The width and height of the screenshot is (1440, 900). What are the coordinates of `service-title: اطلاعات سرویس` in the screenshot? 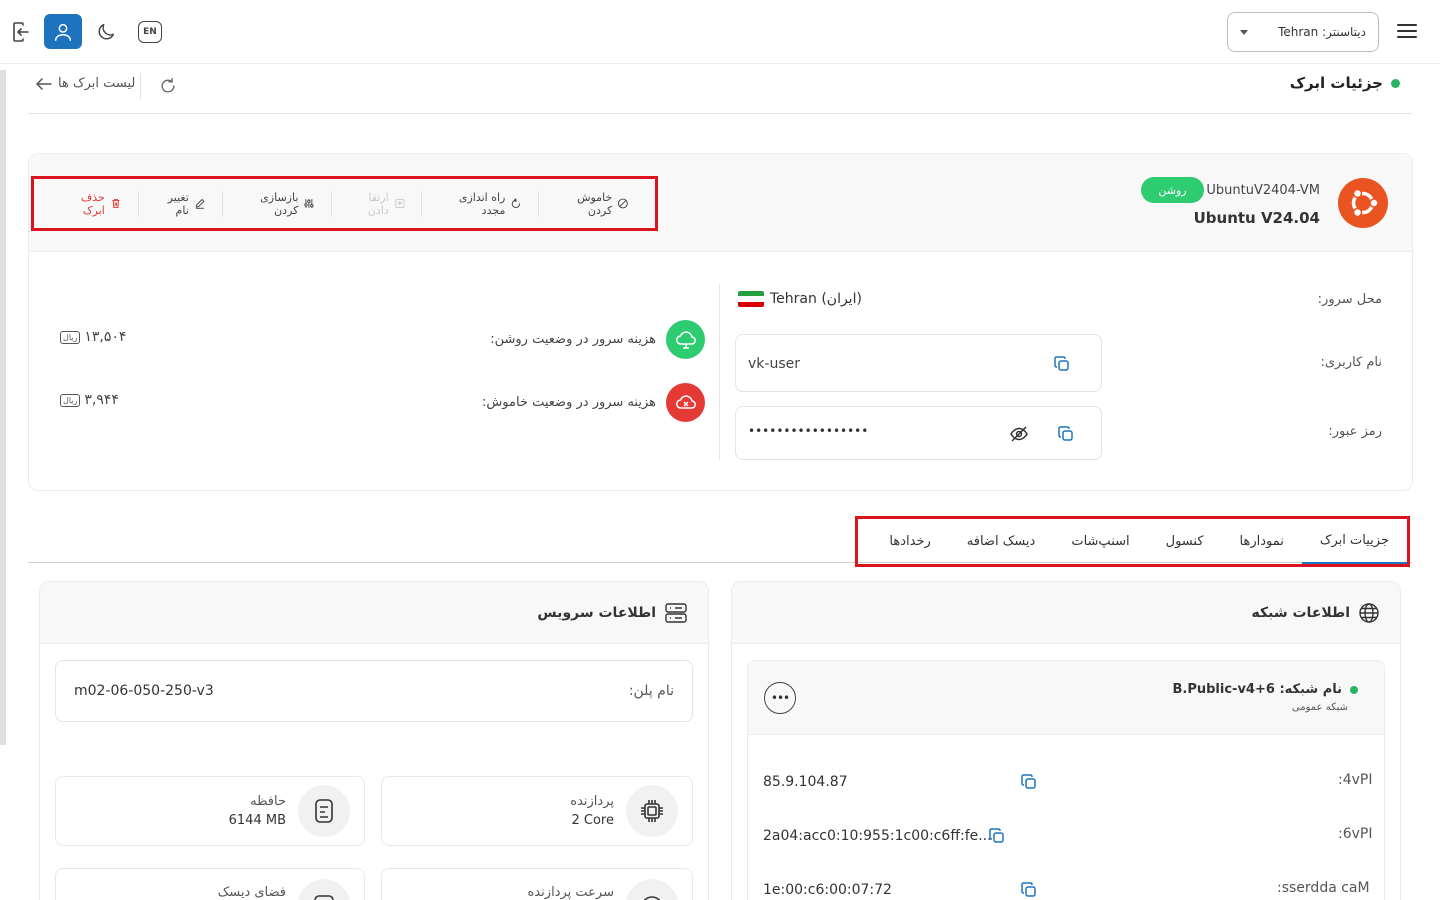 It's located at (596, 612).